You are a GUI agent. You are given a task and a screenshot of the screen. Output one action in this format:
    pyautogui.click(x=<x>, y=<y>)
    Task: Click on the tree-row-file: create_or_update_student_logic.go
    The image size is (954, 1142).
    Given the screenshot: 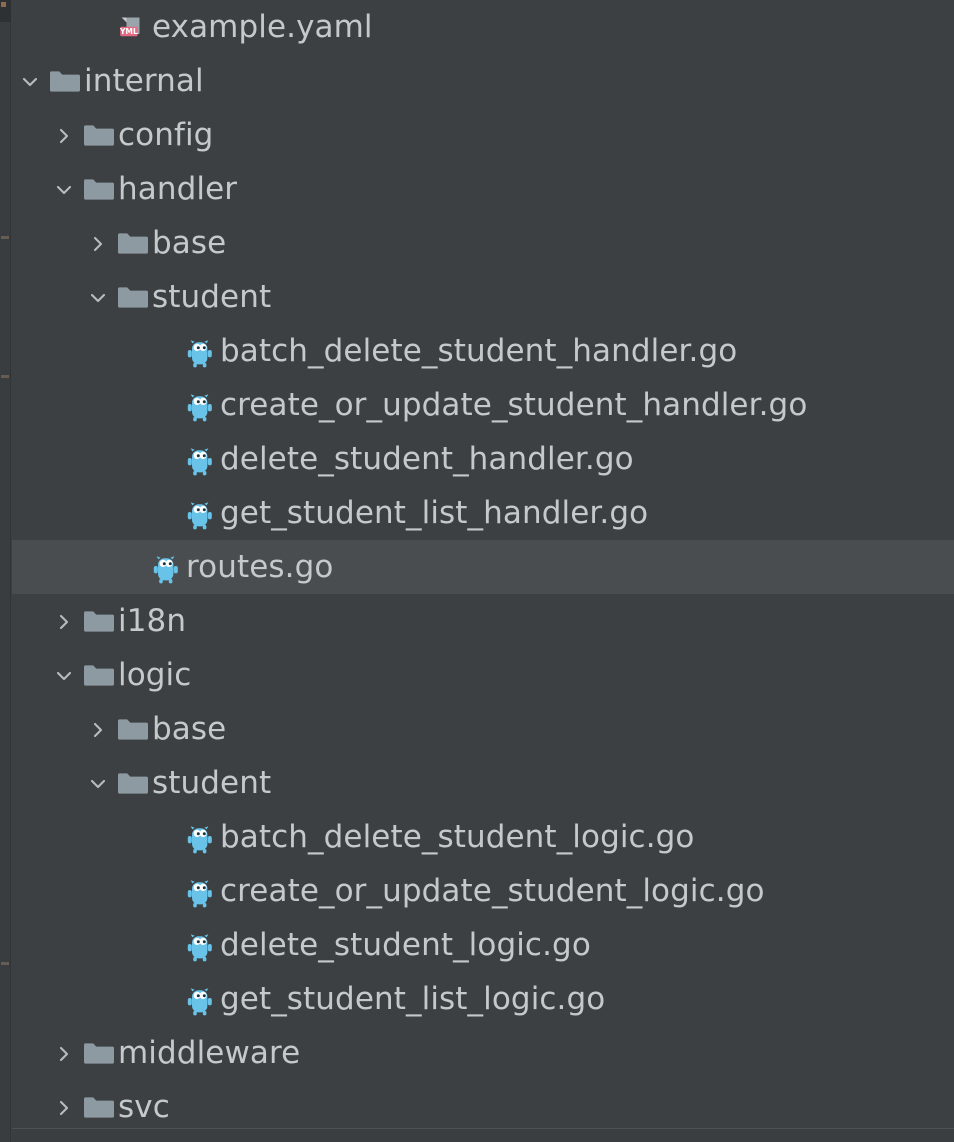 What is the action you would take?
    pyautogui.click(x=483, y=891)
    